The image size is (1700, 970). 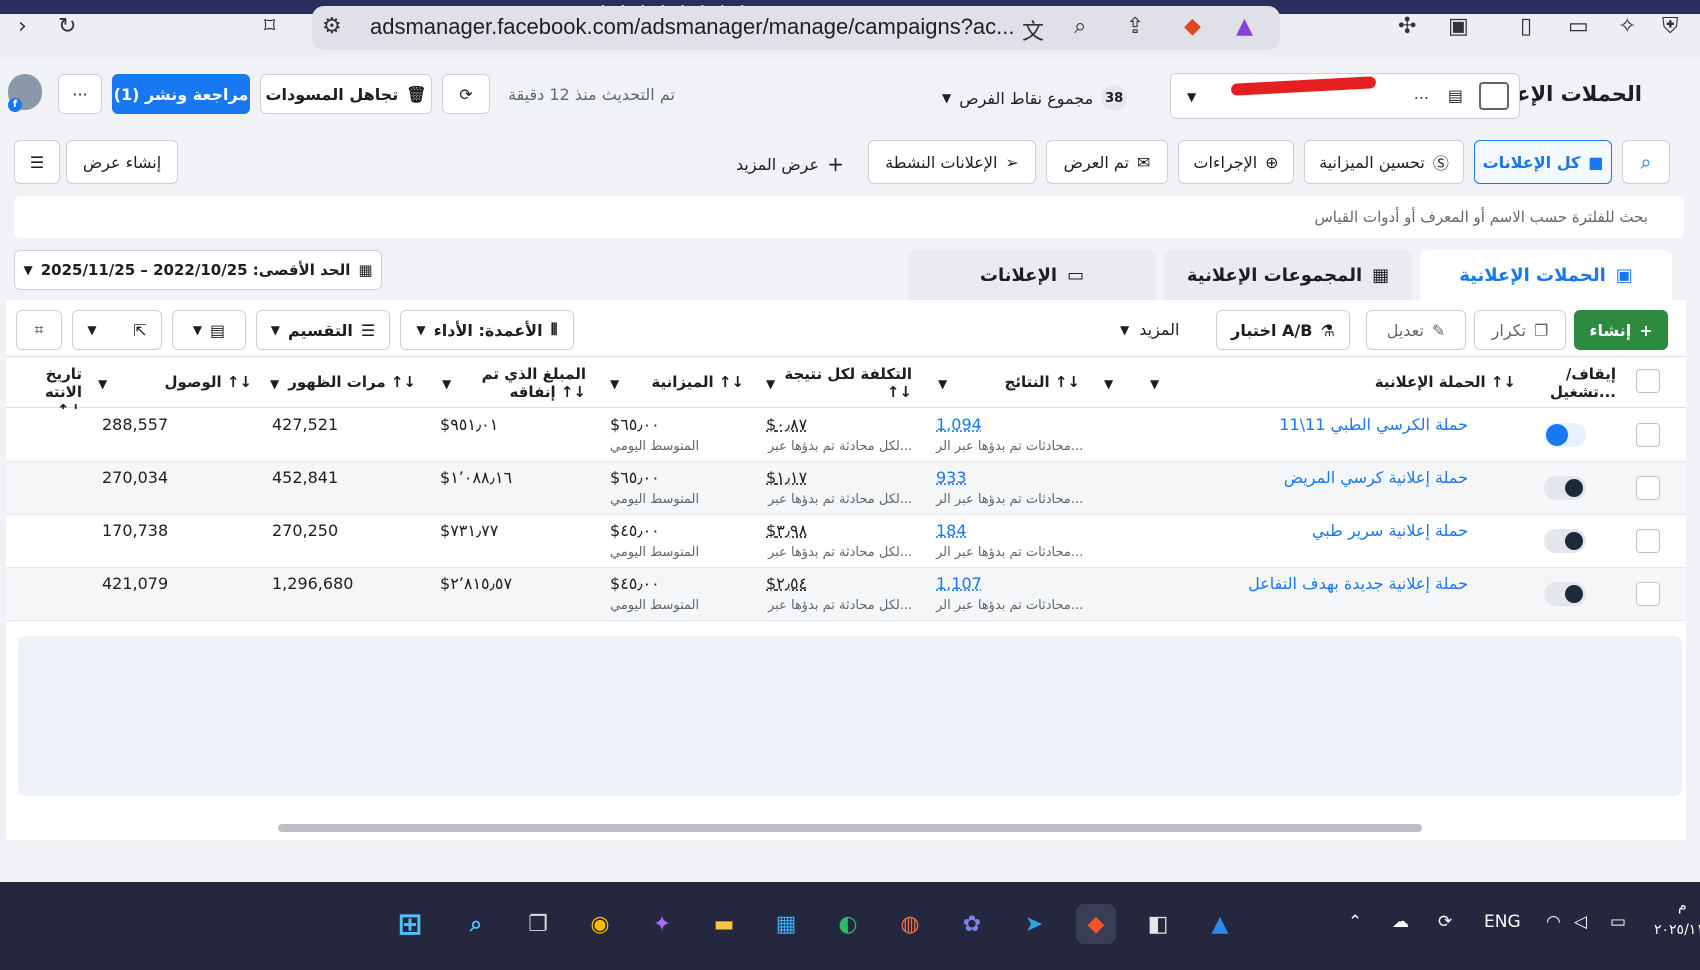 I want to click on volume-icon: ◁, so click(x=1580, y=922).